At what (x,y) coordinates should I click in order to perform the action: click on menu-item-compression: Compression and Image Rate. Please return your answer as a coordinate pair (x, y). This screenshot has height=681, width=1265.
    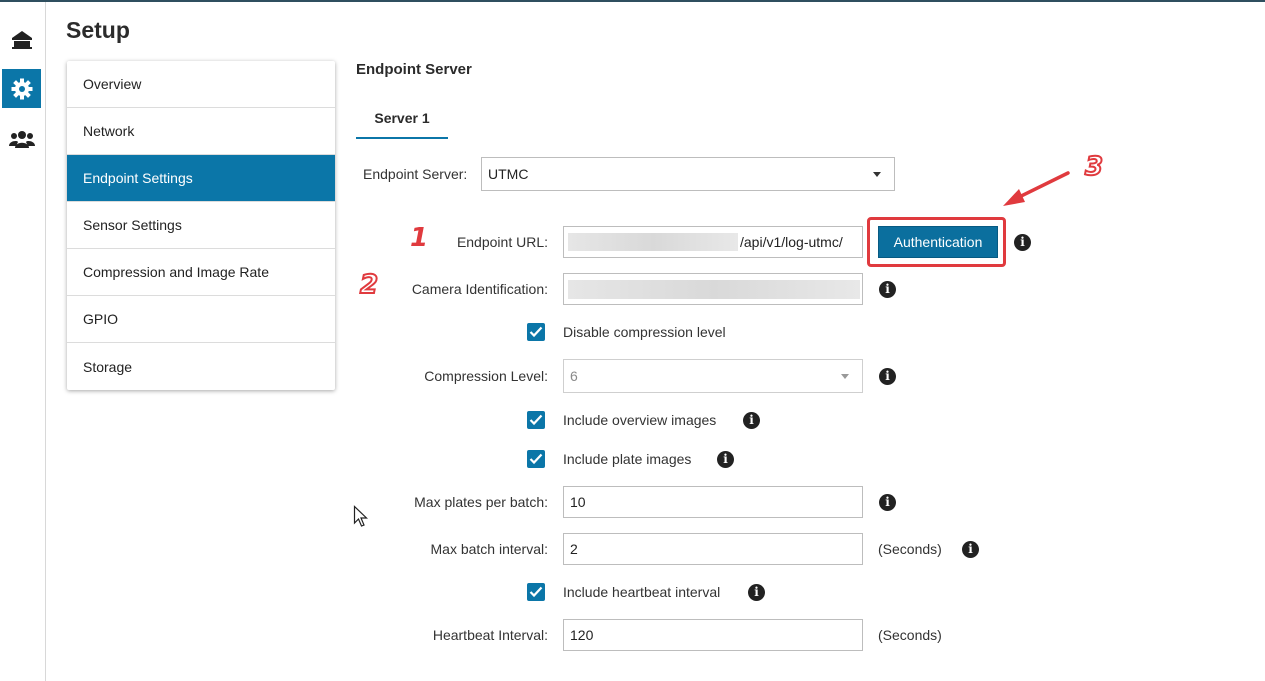
    Looking at the image, I should click on (201, 272).